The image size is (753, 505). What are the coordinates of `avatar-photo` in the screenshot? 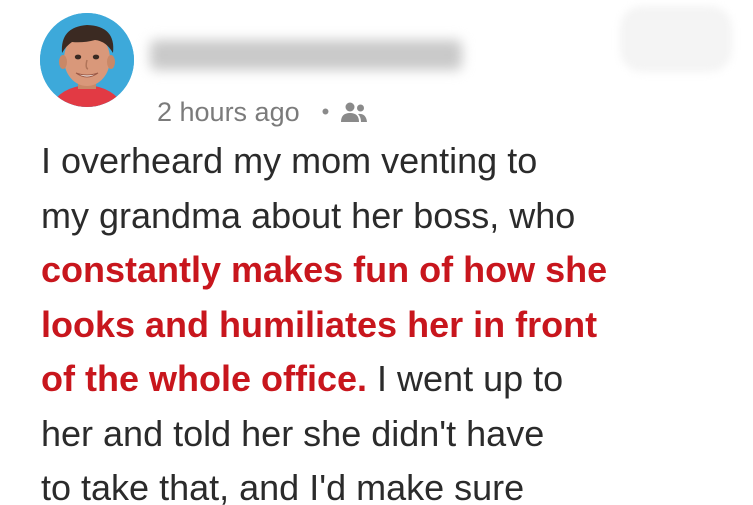 It's located at (87, 60).